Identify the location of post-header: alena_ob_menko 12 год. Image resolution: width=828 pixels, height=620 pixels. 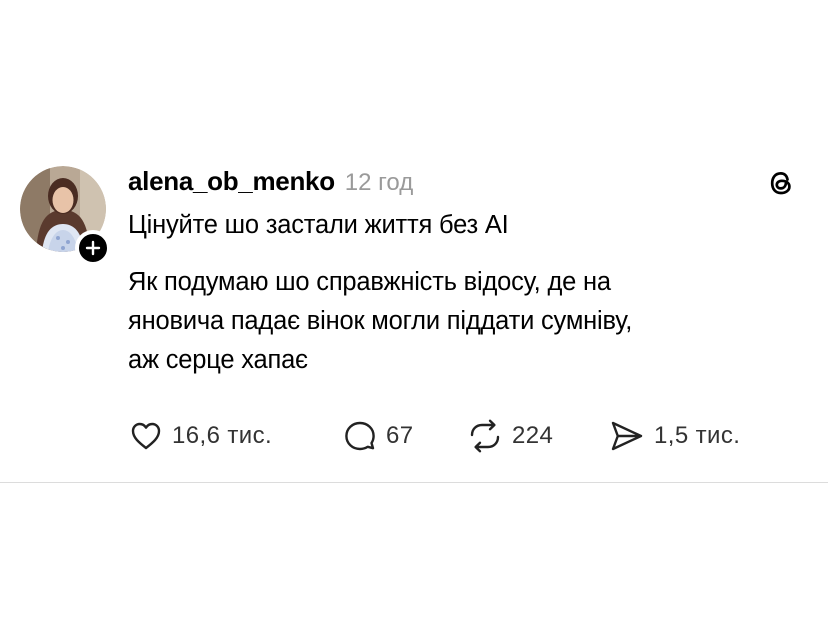
(270, 183).